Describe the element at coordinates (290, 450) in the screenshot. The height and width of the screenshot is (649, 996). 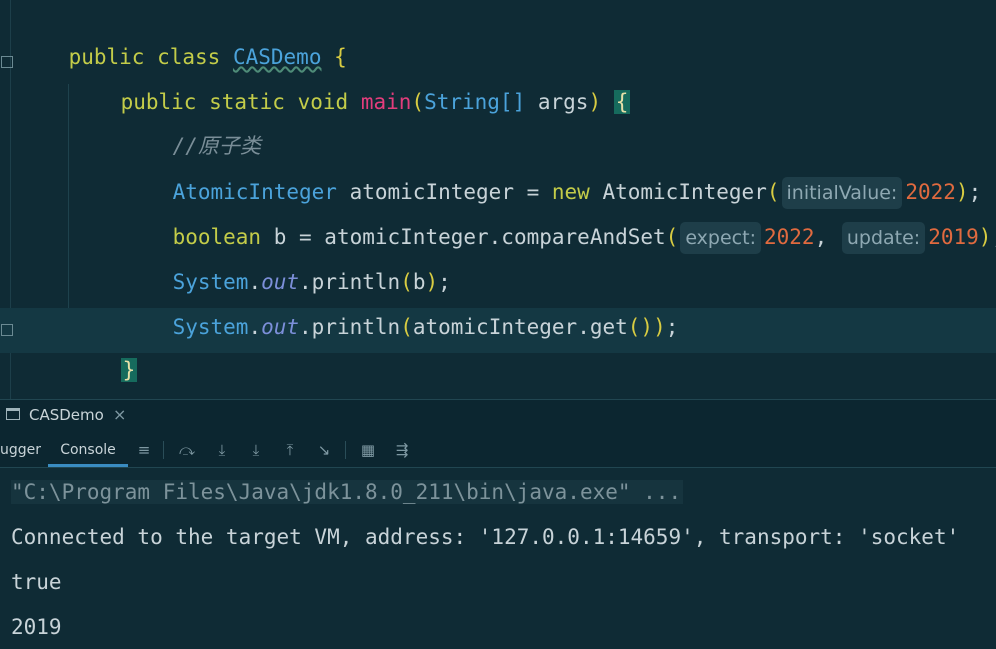
I see `step-out-icon: ⤒` at that location.